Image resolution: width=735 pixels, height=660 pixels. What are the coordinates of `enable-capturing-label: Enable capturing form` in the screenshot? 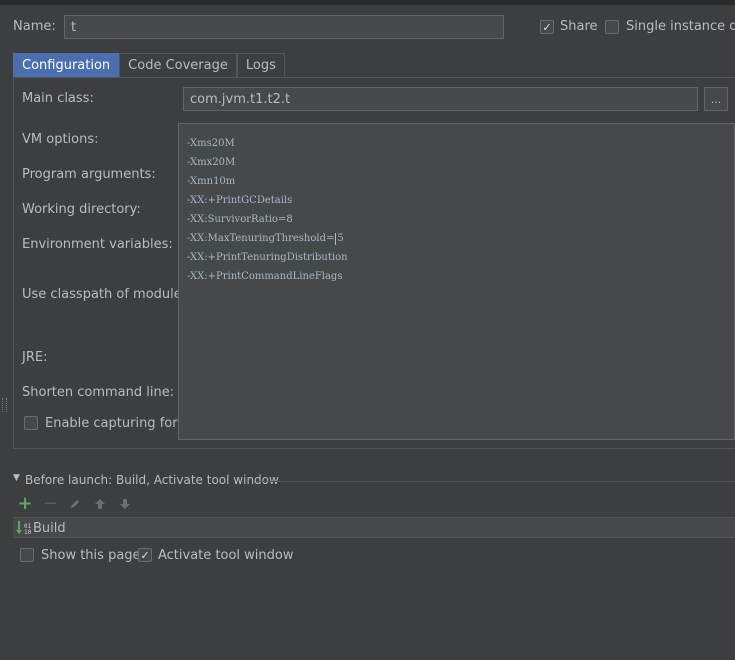 It's located at (111, 423).